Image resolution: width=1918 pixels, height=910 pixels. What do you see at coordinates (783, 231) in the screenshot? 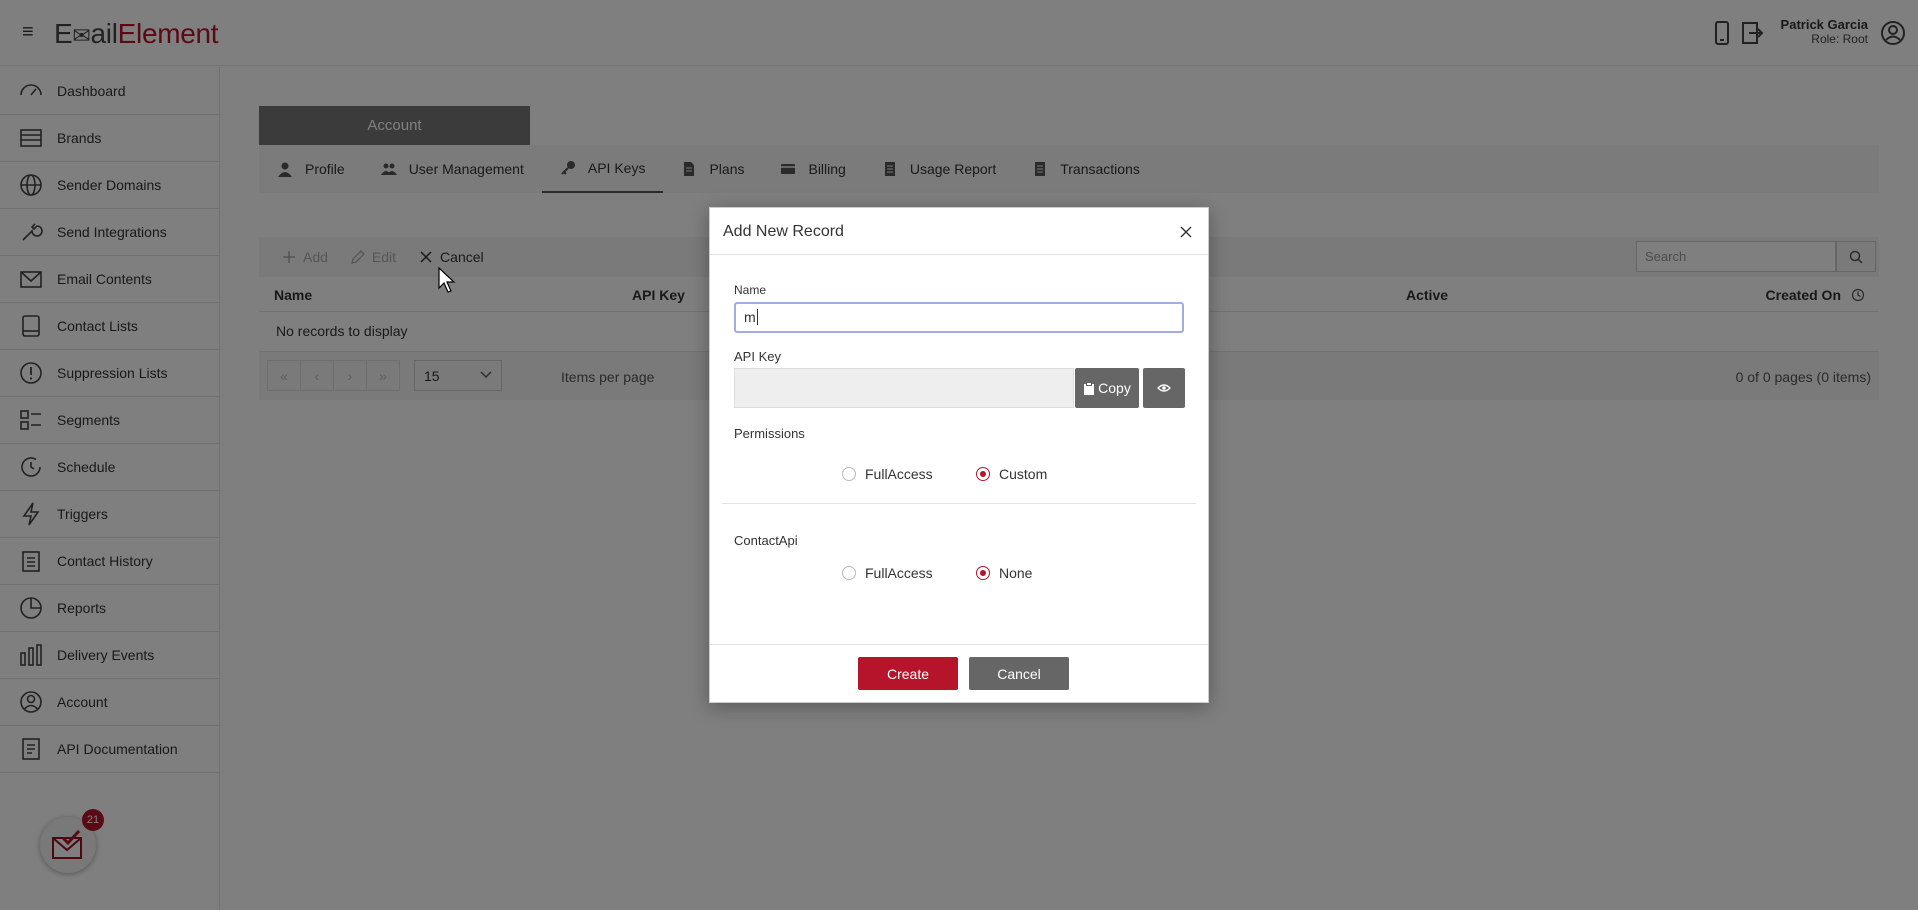
I see `dialog-title: Add New Record` at bounding box center [783, 231].